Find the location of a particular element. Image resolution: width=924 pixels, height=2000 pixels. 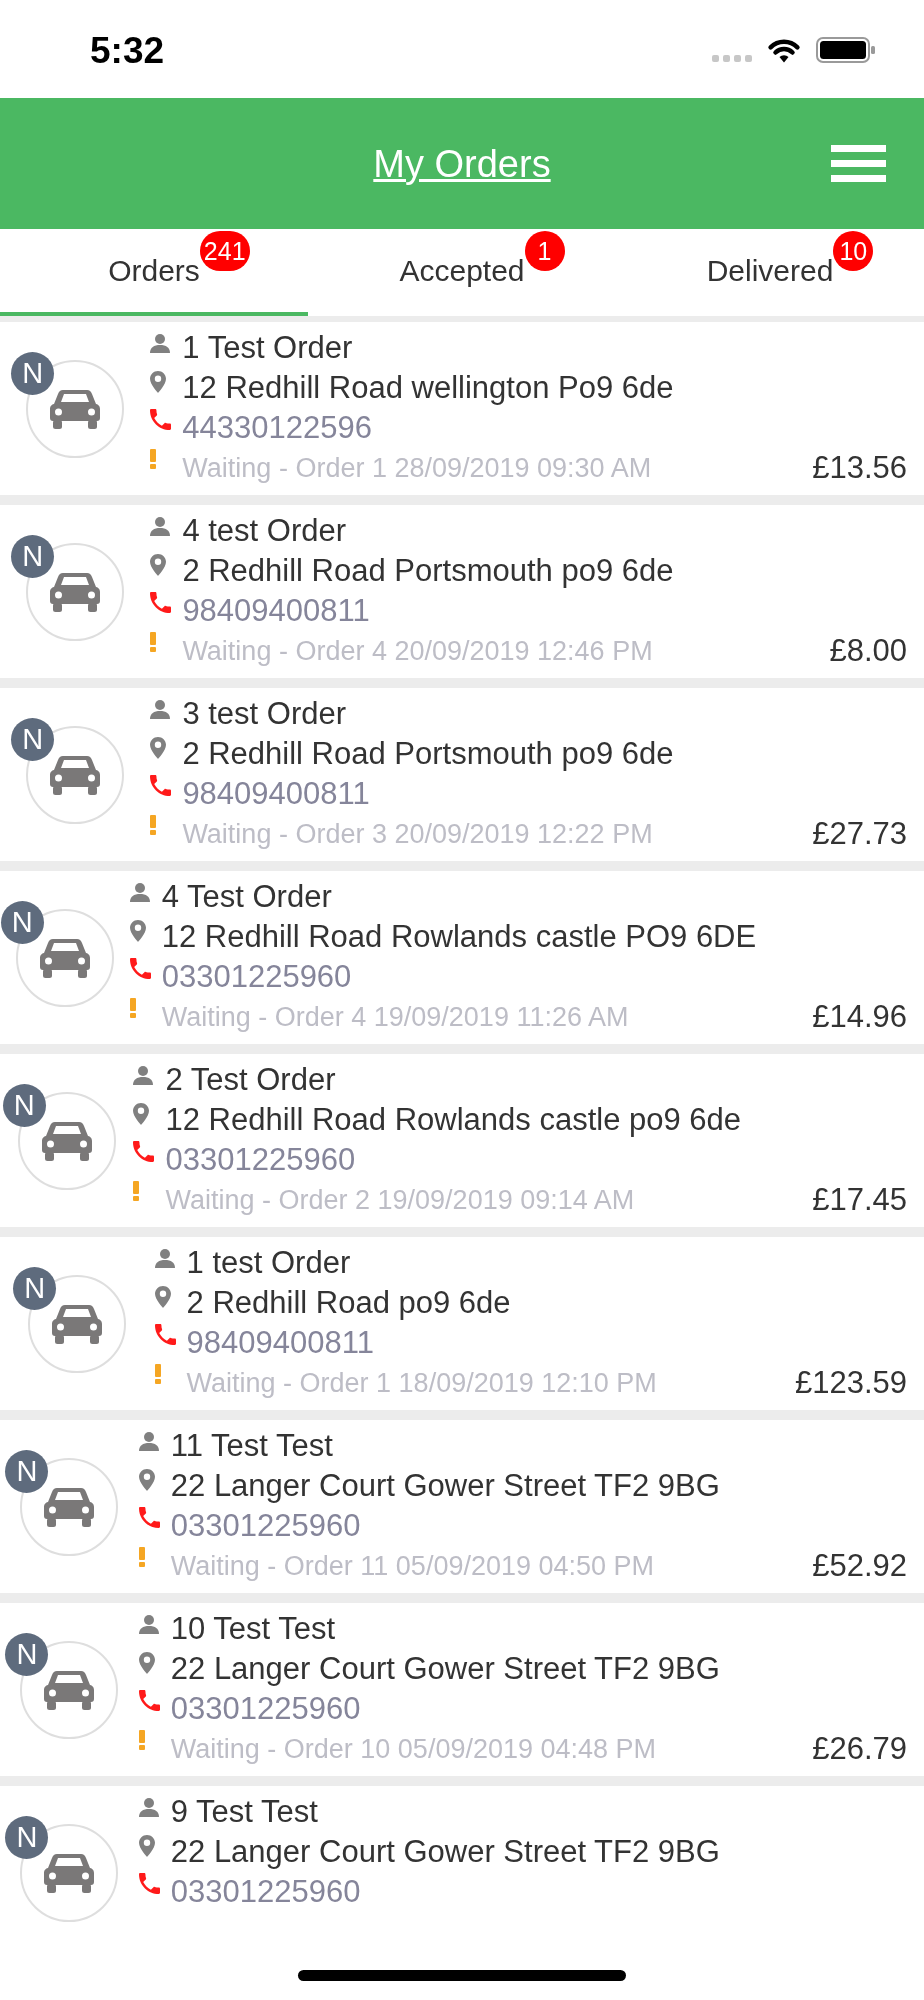

order-total: £123.59 is located at coordinates (850, 1383).